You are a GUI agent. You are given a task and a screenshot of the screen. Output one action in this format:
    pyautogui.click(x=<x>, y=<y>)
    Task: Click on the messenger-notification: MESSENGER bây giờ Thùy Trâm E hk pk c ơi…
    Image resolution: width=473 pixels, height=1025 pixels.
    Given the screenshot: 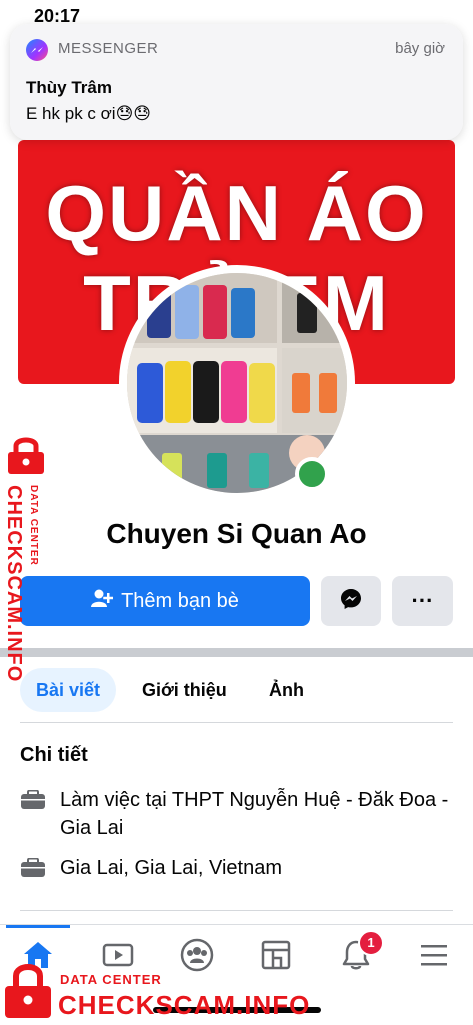 What is the action you would take?
    pyautogui.click(x=236, y=82)
    